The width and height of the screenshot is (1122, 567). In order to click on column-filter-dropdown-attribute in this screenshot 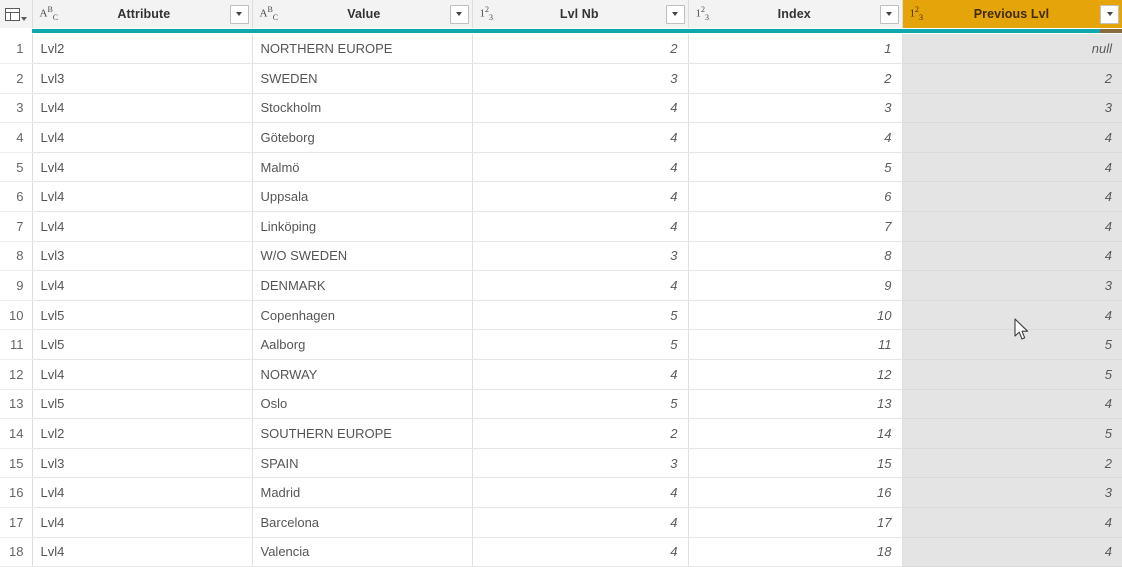, I will do `click(239, 14)`.